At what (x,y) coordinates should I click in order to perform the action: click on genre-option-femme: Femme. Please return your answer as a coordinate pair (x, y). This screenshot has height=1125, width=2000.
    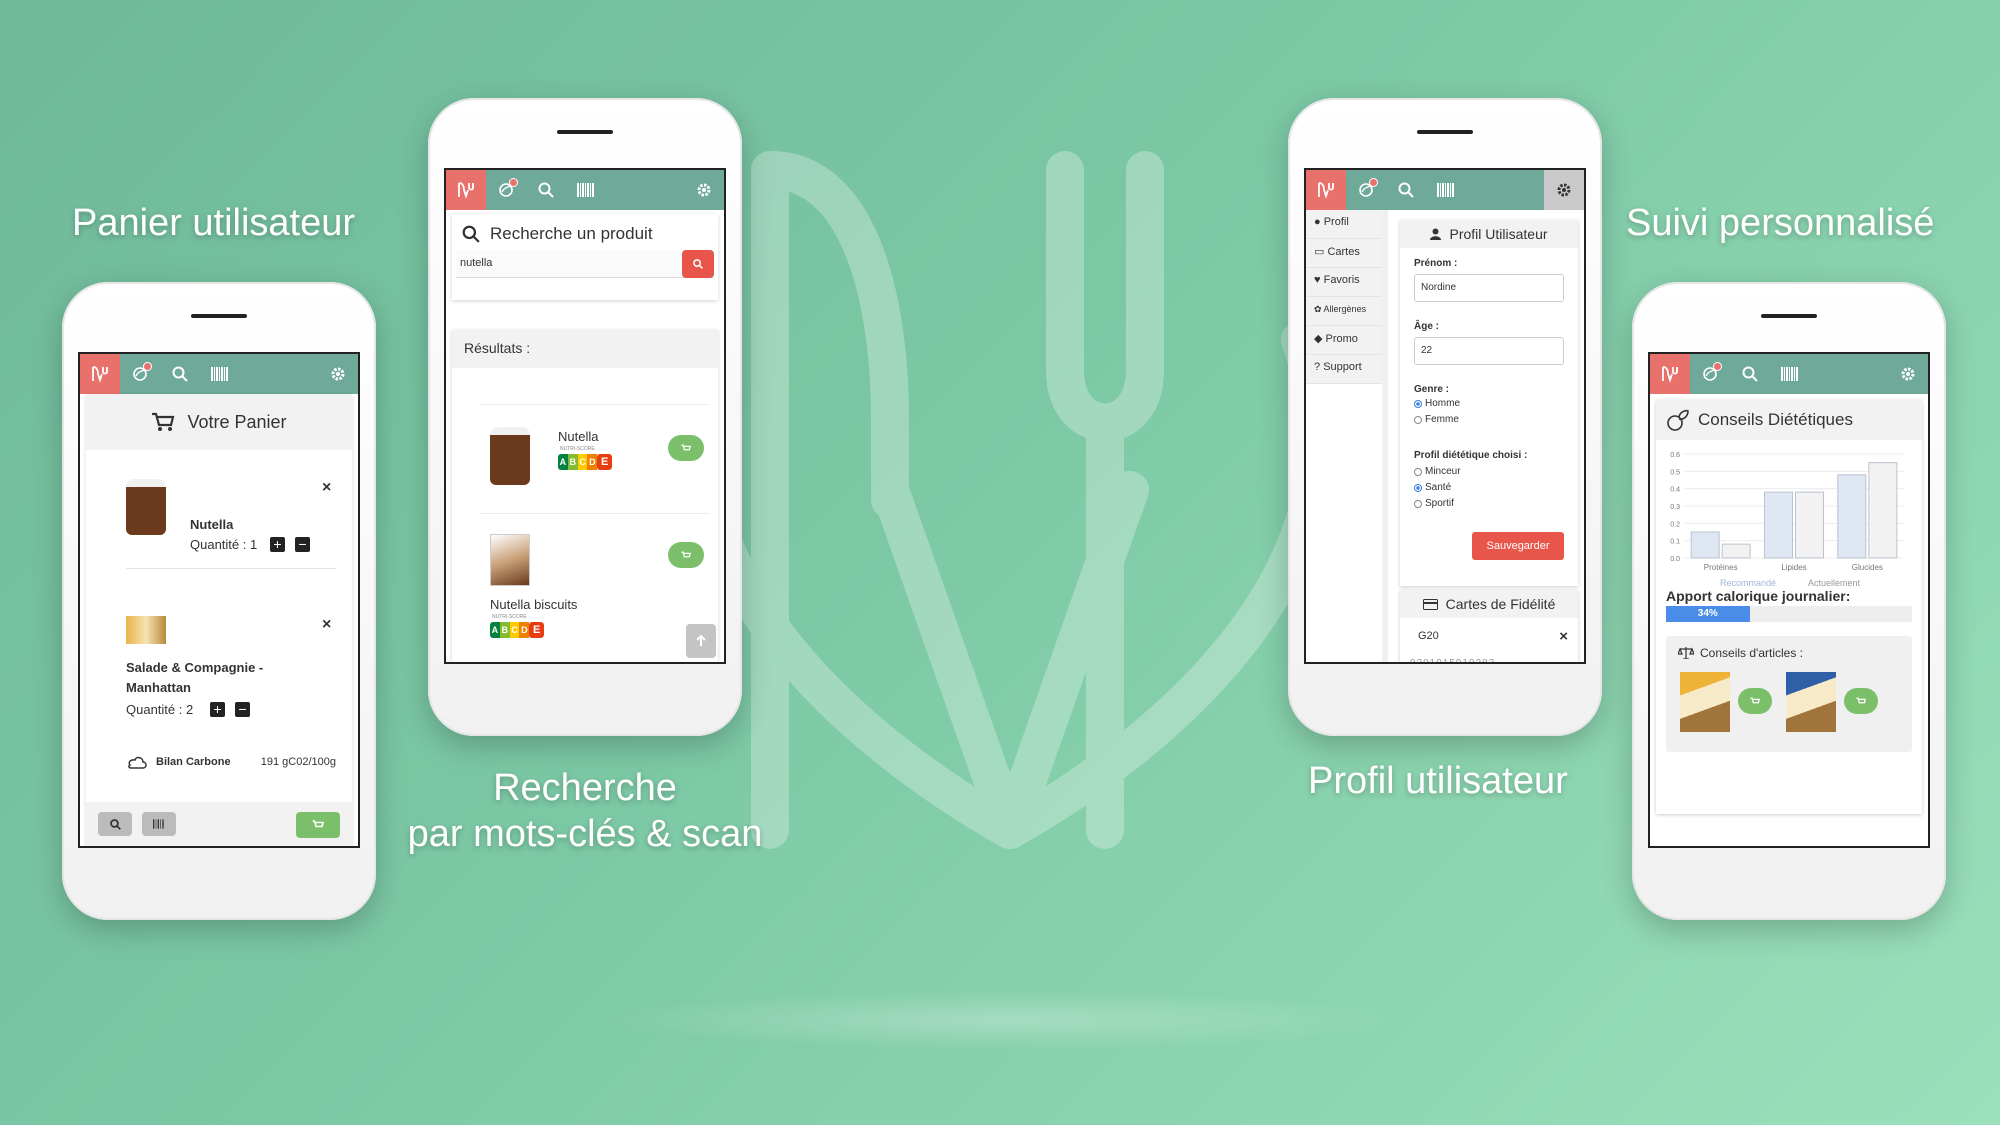
    Looking at the image, I should click on (1436, 419).